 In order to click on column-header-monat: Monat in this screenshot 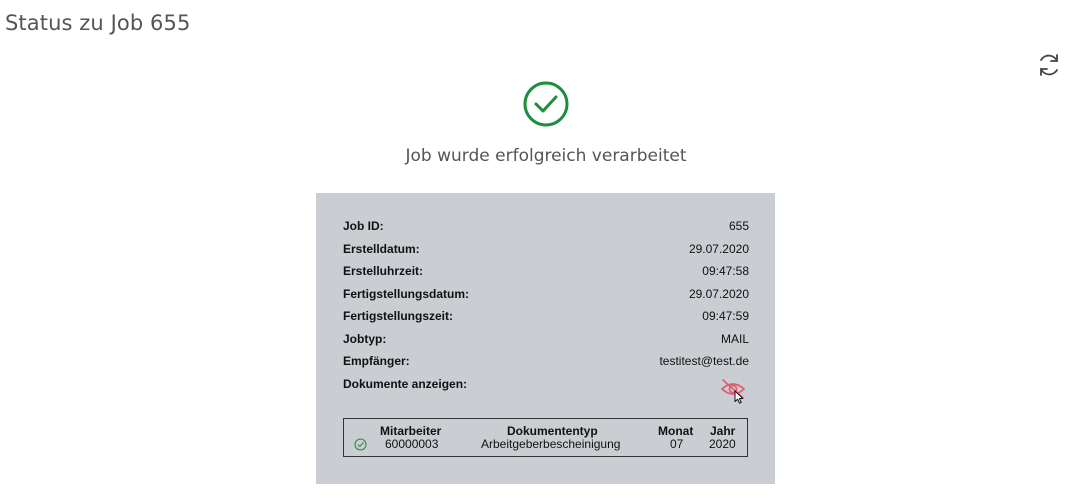, I will do `click(676, 431)`.